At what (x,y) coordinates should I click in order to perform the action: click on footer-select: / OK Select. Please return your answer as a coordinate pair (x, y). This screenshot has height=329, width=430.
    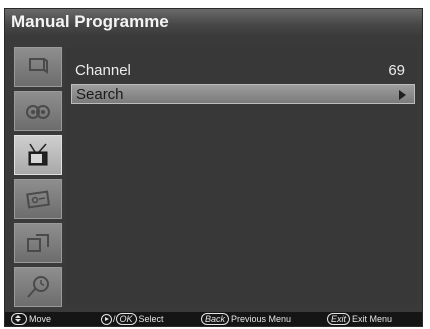
    Looking at the image, I should click on (132, 319).